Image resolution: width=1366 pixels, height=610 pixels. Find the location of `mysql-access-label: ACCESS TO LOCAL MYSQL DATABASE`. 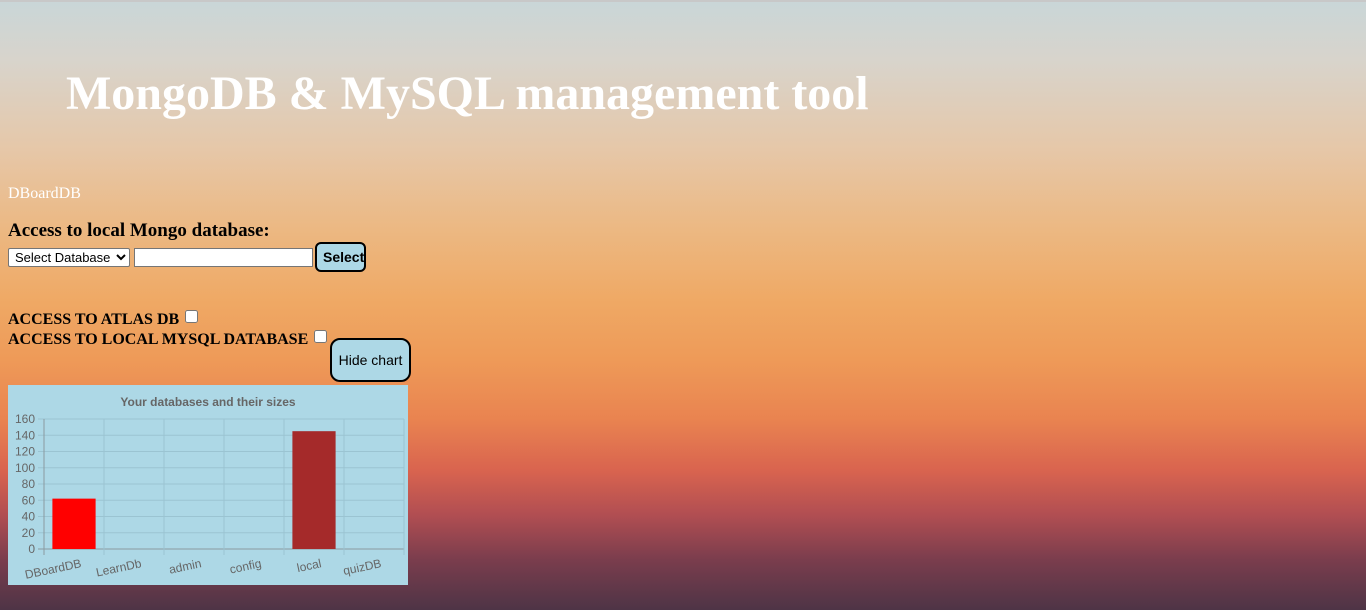

mysql-access-label: ACCESS TO LOCAL MYSQL DATABASE is located at coordinates (158, 339).